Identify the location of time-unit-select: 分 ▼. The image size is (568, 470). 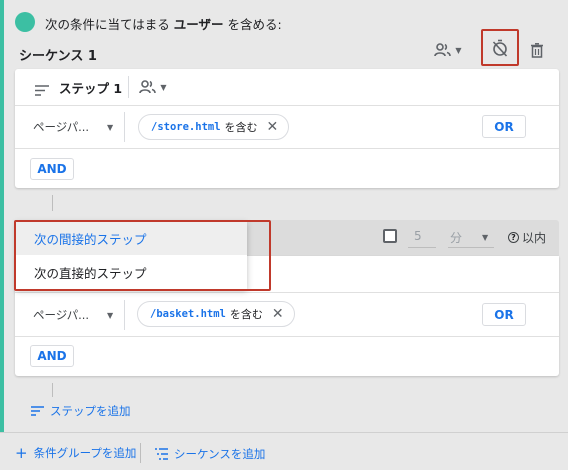
(469, 237).